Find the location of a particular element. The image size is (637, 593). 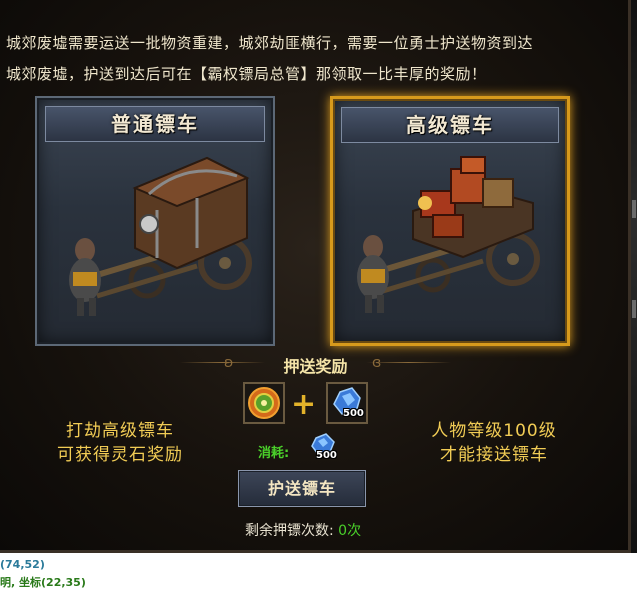

remaining-count: 0次 is located at coordinates (350, 531).